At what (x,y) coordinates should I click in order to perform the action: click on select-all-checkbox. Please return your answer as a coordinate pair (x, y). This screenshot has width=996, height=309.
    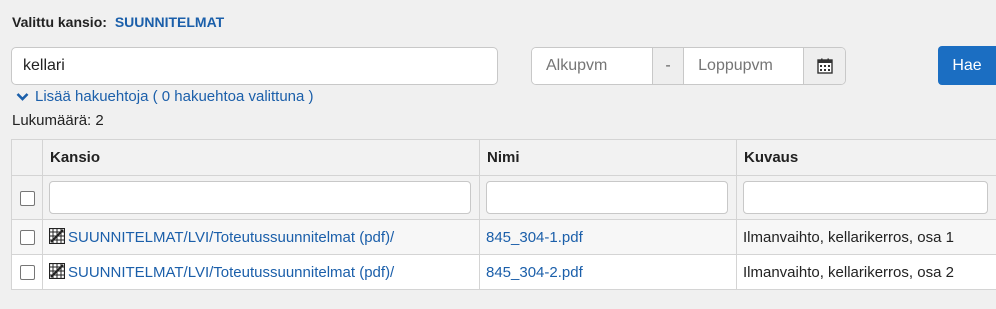
    Looking at the image, I should click on (27, 198).